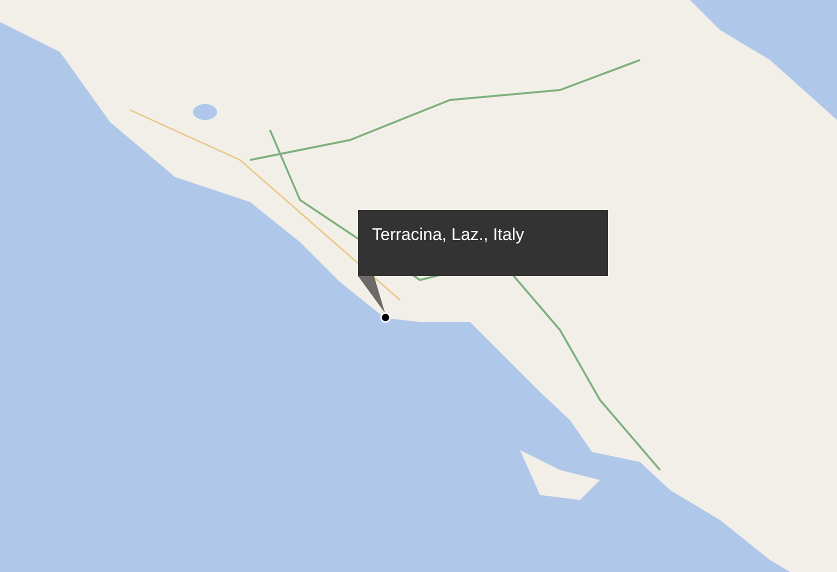  What do you see at coordinates (372, 295) in the screenshot?
I see `callout-pointer` at bounding box center [372, 295].